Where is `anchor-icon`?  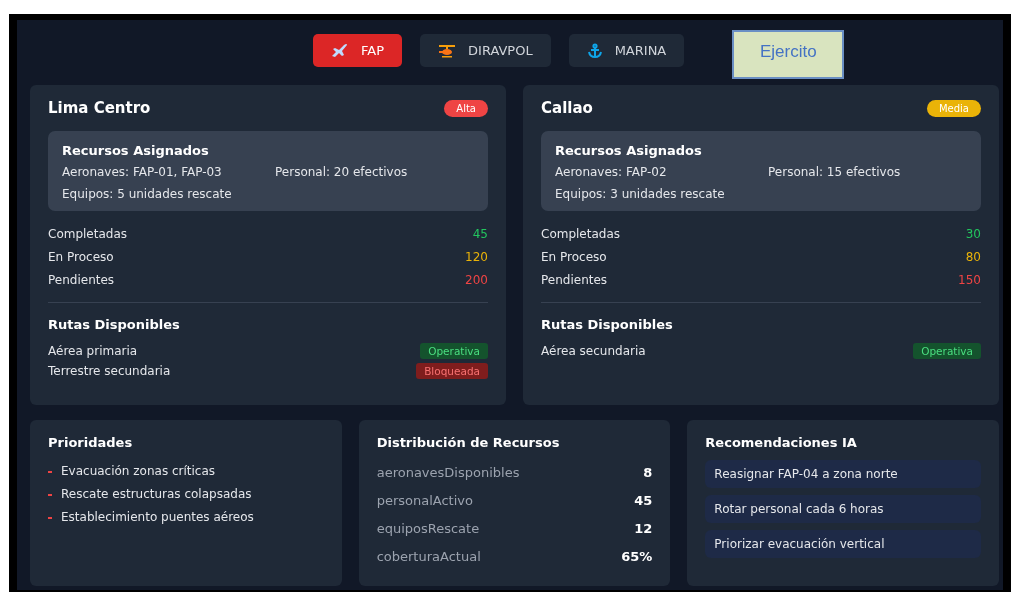
anchor-icon is located at coordinates (594, 50).